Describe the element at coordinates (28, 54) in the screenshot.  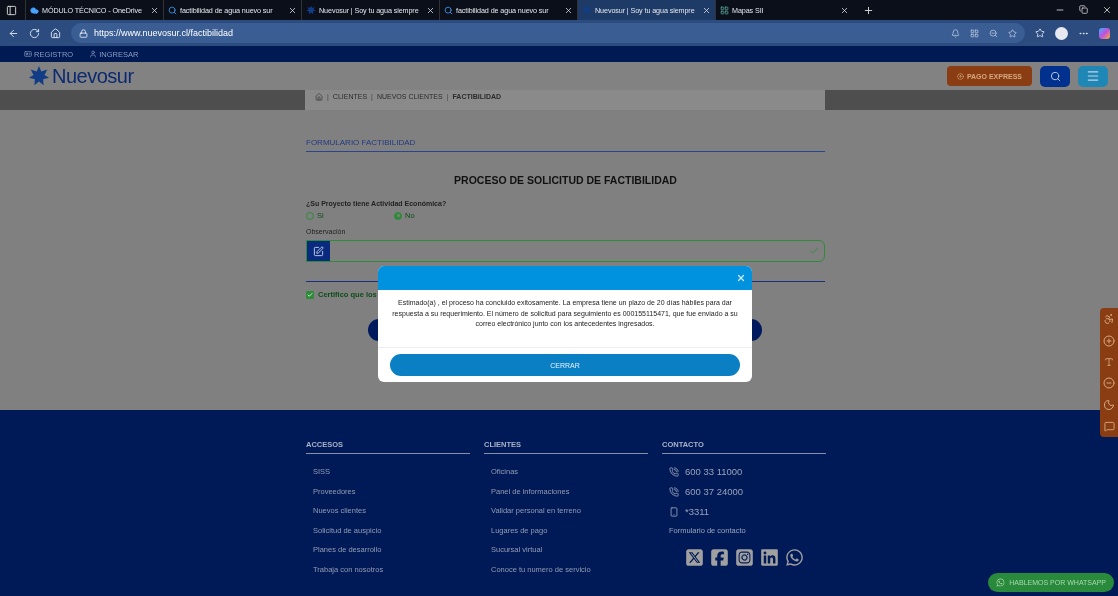
I see `id-card-icon` at that location.